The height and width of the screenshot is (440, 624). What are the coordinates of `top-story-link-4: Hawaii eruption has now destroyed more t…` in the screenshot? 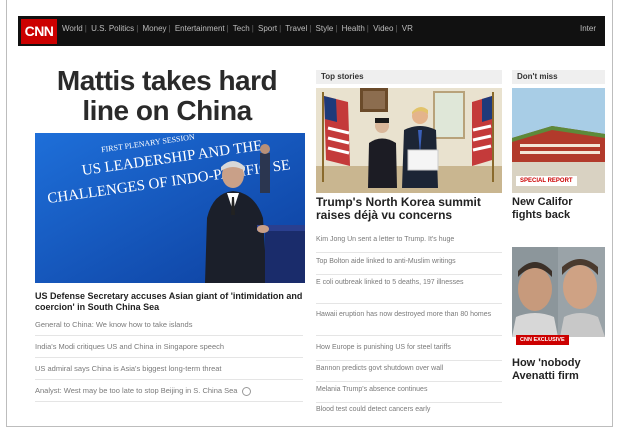 It's located at (409, 322).